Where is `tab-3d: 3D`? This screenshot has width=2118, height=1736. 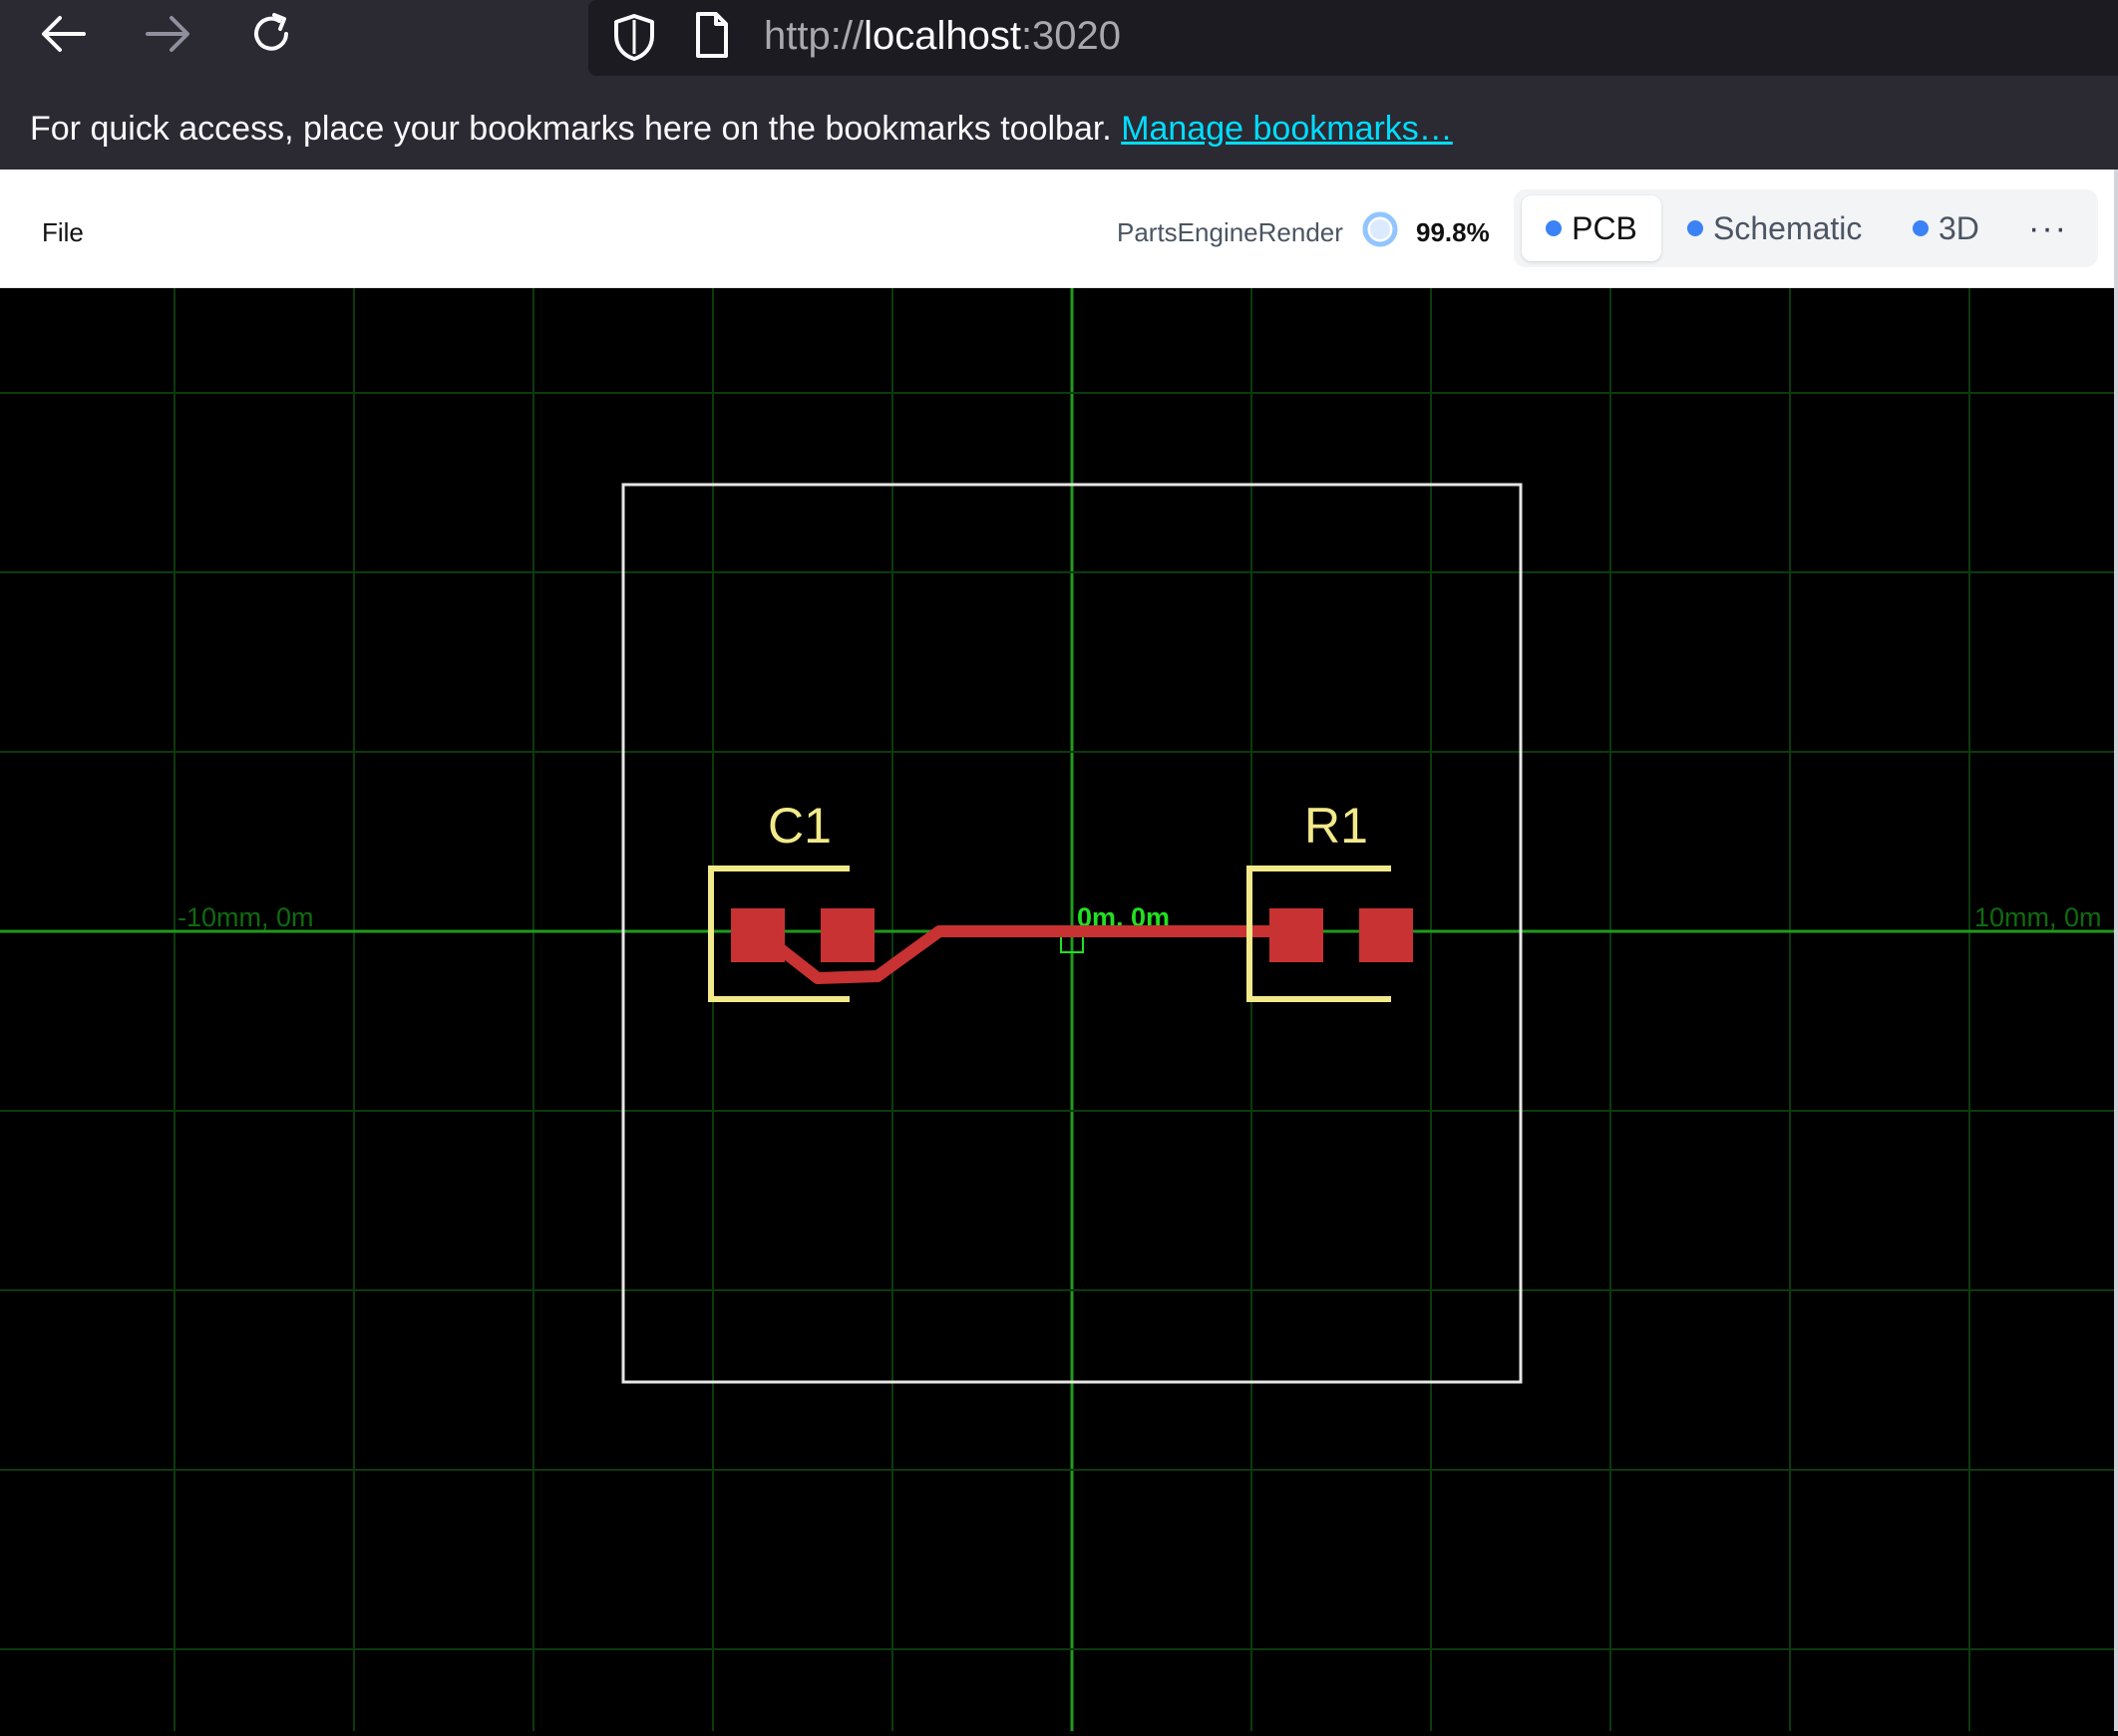 tab-3d: 3D is located at coordinates (1946, 228).